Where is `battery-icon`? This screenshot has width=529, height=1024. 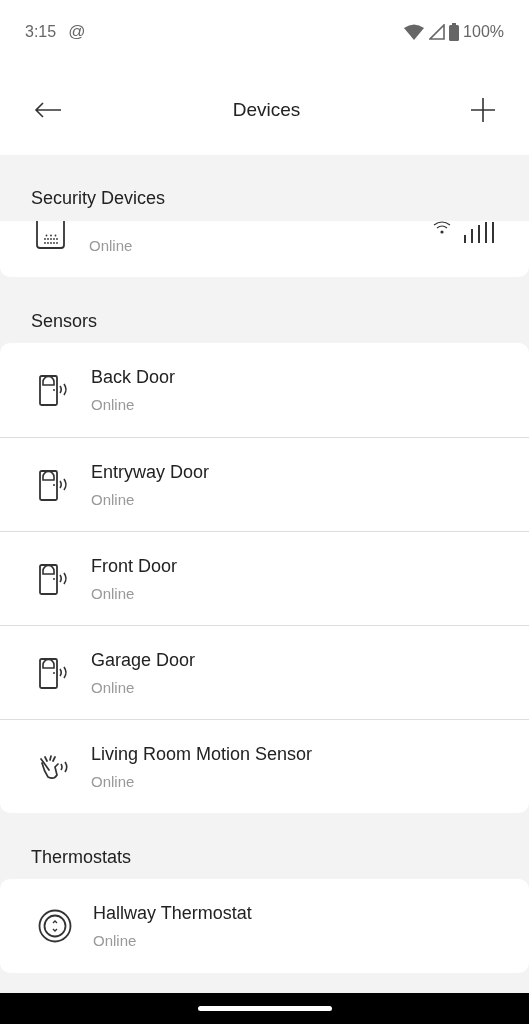
battery-icon is located at coordinates (454, 32).